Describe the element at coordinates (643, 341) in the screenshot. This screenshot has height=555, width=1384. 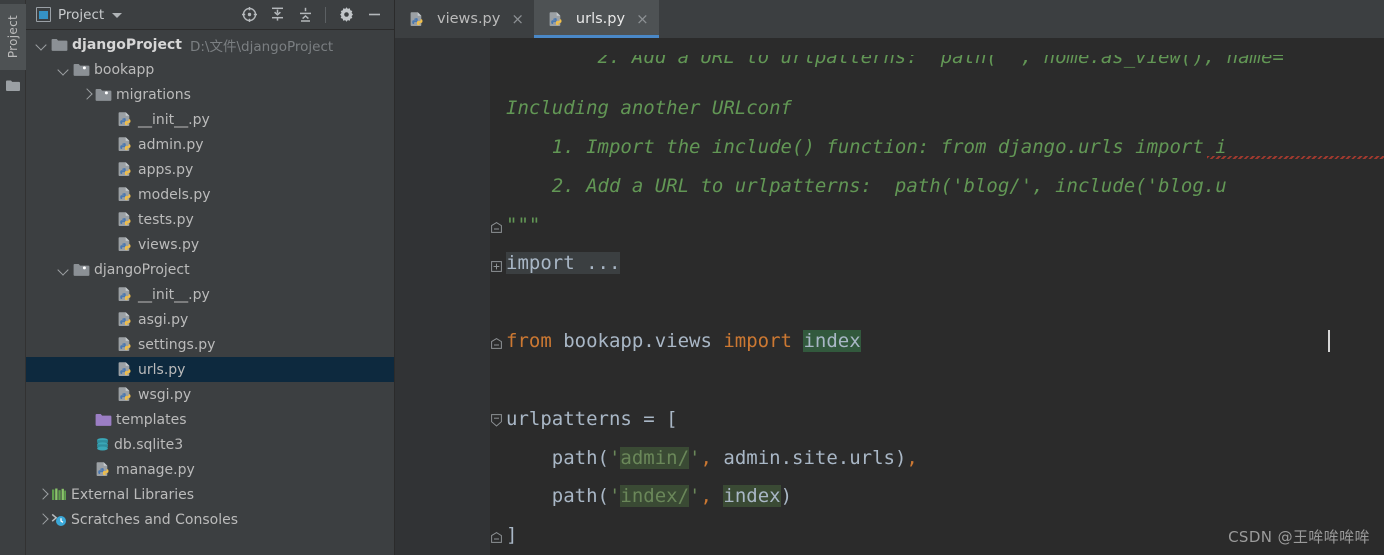
I see `code-token: bookapp.views` at that location.